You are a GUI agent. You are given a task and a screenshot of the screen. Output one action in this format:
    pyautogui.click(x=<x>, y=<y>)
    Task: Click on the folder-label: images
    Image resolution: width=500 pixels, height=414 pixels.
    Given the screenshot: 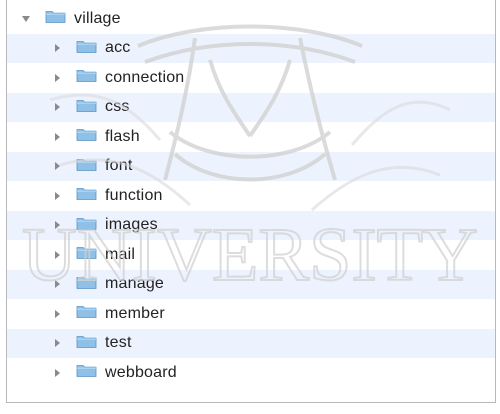 What is the action you would take?
    pyautogui.click(x=131, y=225)
    